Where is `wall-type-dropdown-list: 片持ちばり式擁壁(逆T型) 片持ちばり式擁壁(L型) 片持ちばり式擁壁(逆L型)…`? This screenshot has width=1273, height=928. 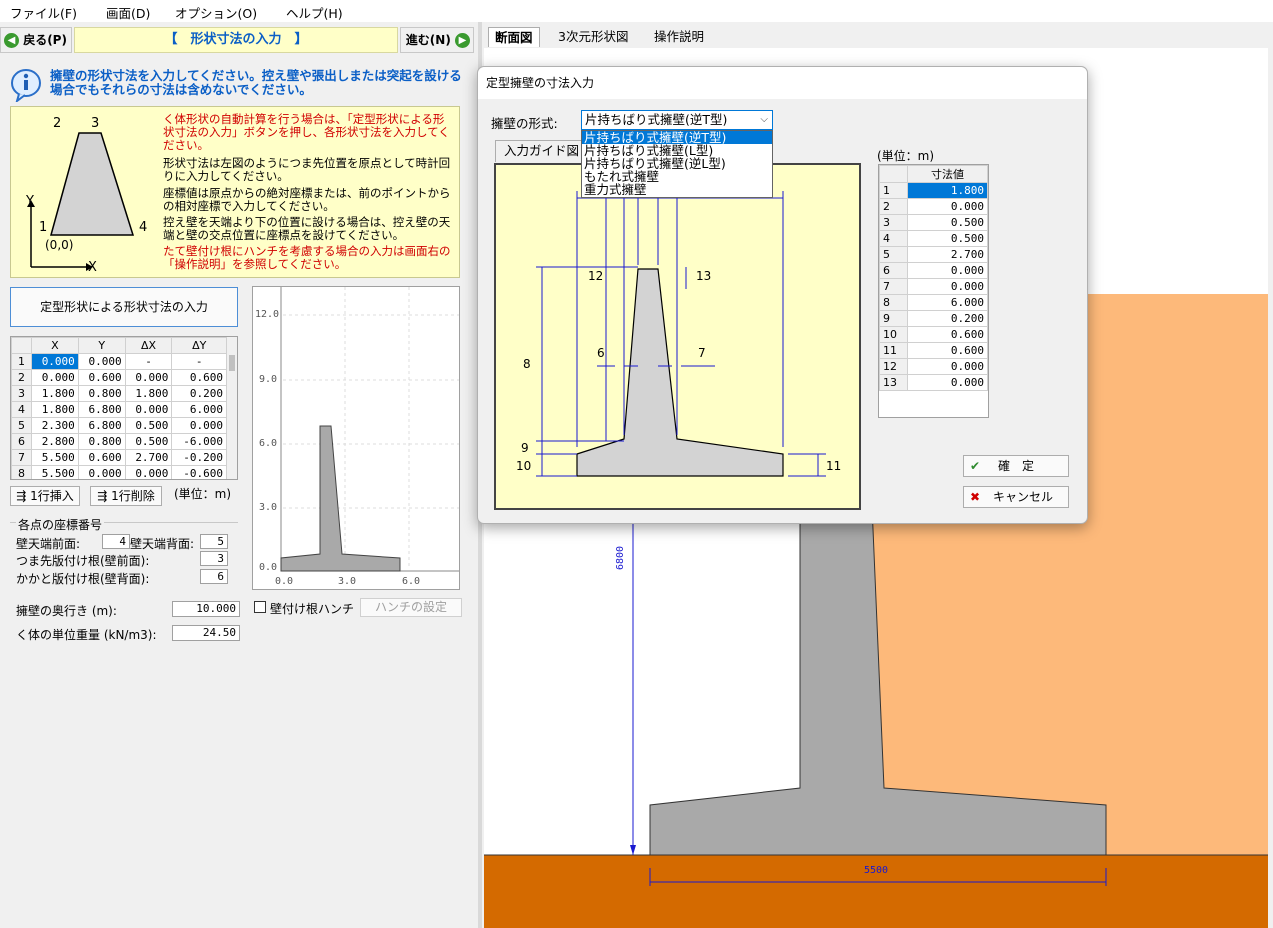
wall-type-dropdown-list: 片持ちばり式擁壁(逆T型) 片持ちばり式擁壁(L型) 片持ちばり式擁壁(逆L型)… is located at coordinates (677, 164).